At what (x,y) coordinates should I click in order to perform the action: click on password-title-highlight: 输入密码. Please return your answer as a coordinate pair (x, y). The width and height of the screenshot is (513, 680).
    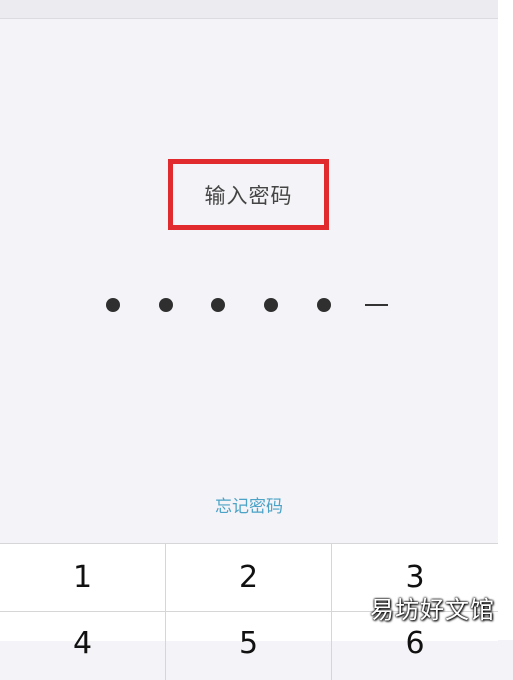
    Looking at the image, I should click on (248, 194).